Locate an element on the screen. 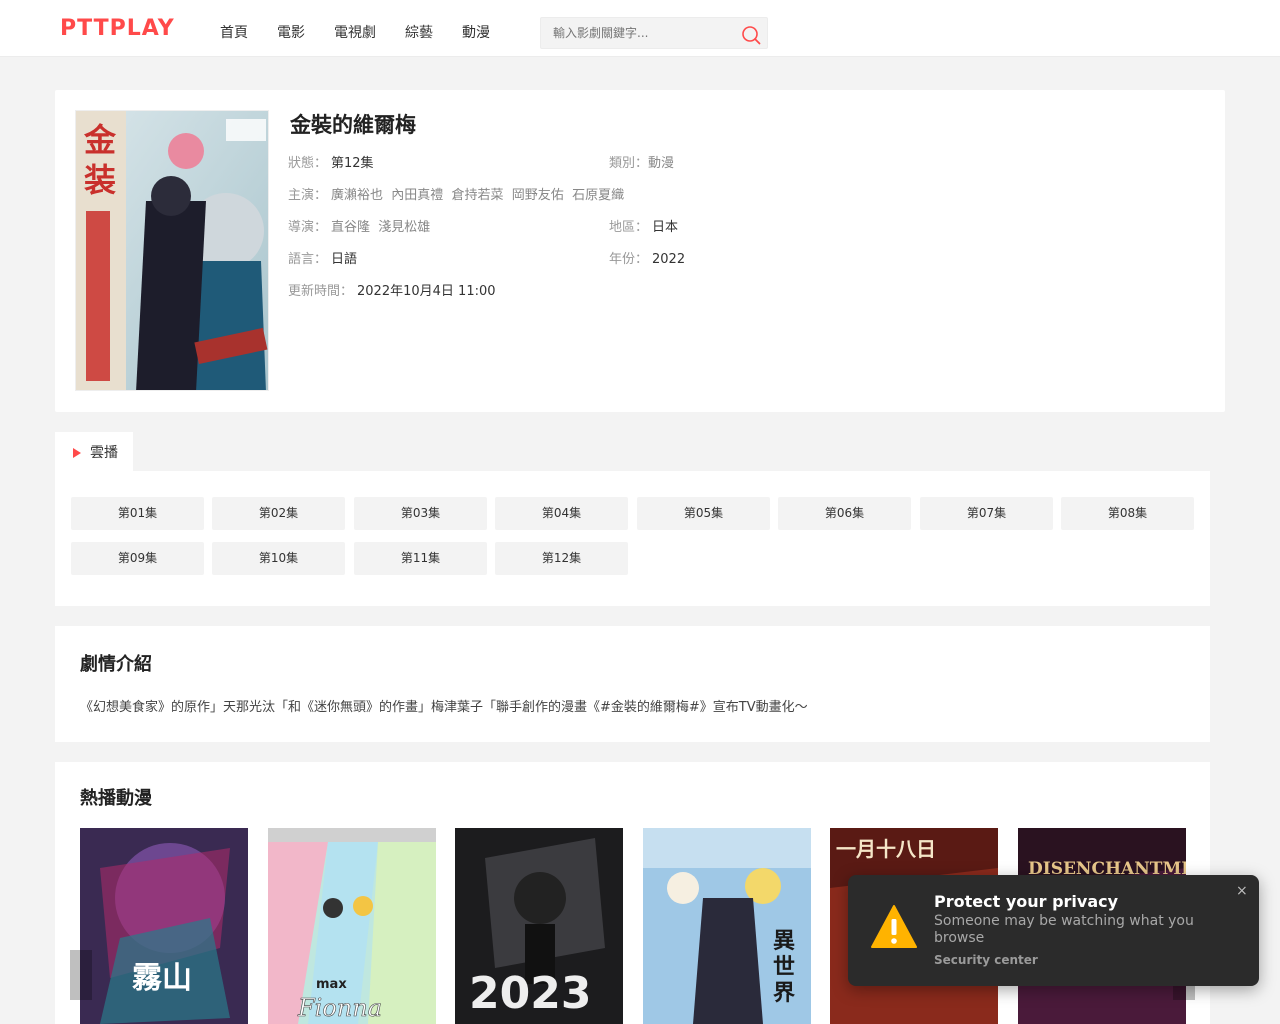 The width and height of the screenshot is (1280, 1024). main-nav: 首頁 電影 電視劇 綜藝 動漫 is located at coordinates (369, 32).